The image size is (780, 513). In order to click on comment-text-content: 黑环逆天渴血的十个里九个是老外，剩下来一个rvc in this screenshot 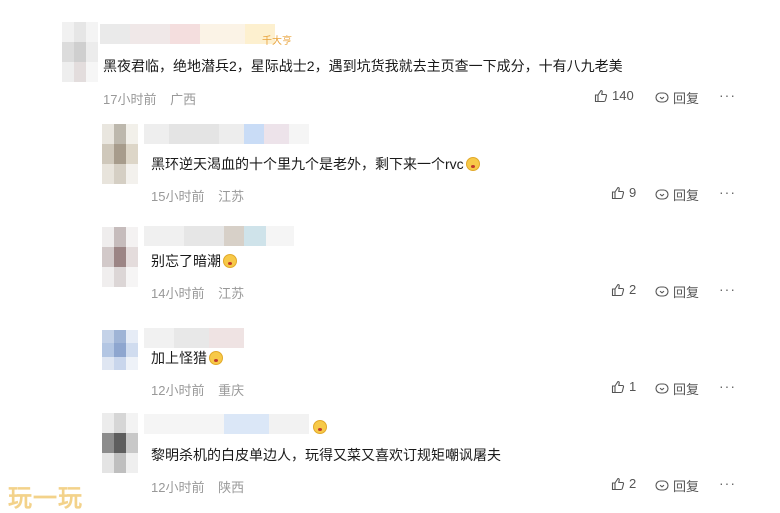, I will do `click(307, 164)`.